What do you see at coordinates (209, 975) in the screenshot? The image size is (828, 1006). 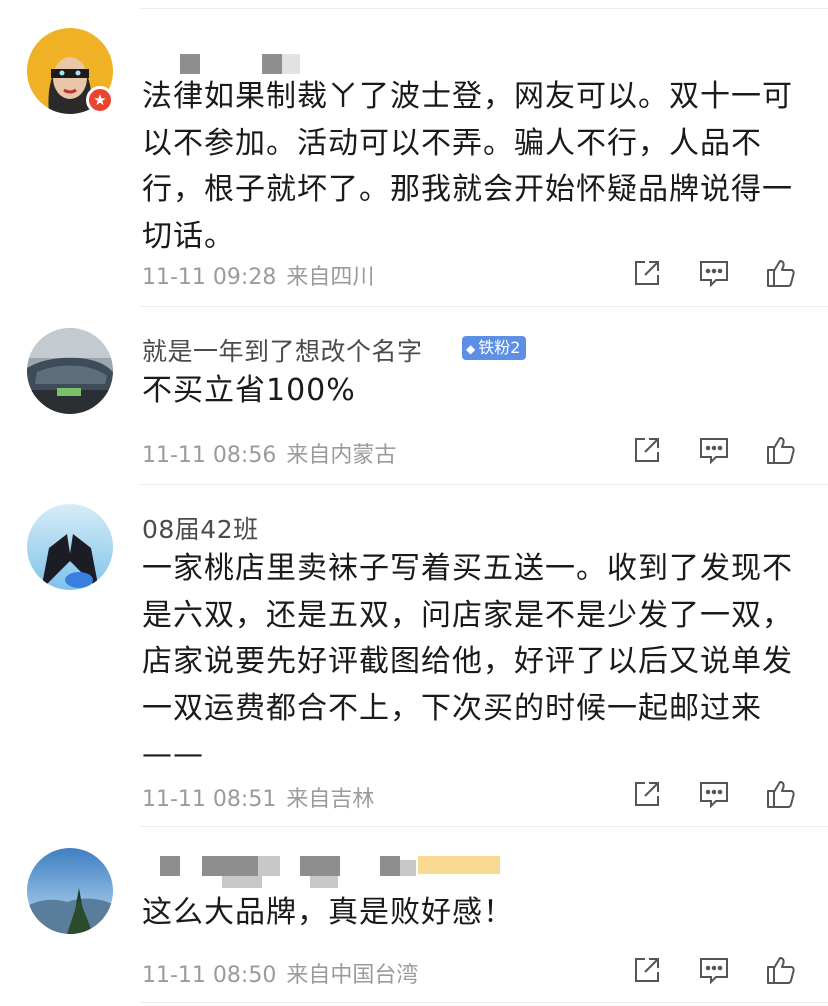 I see `comment-time: 11-11 08:50` at bounding box center [209, 975].